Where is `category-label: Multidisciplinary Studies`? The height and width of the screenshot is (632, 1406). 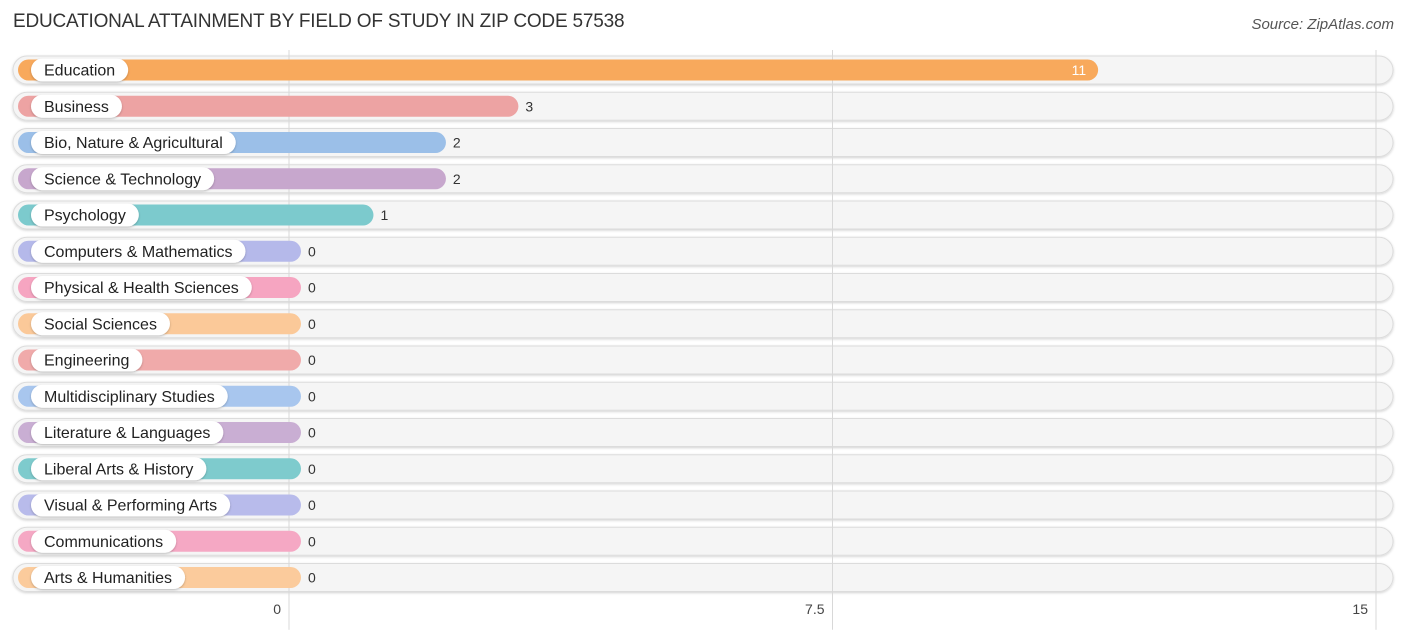
category-label: Multidisciplinary Studies is located at coordinates (129, 397).